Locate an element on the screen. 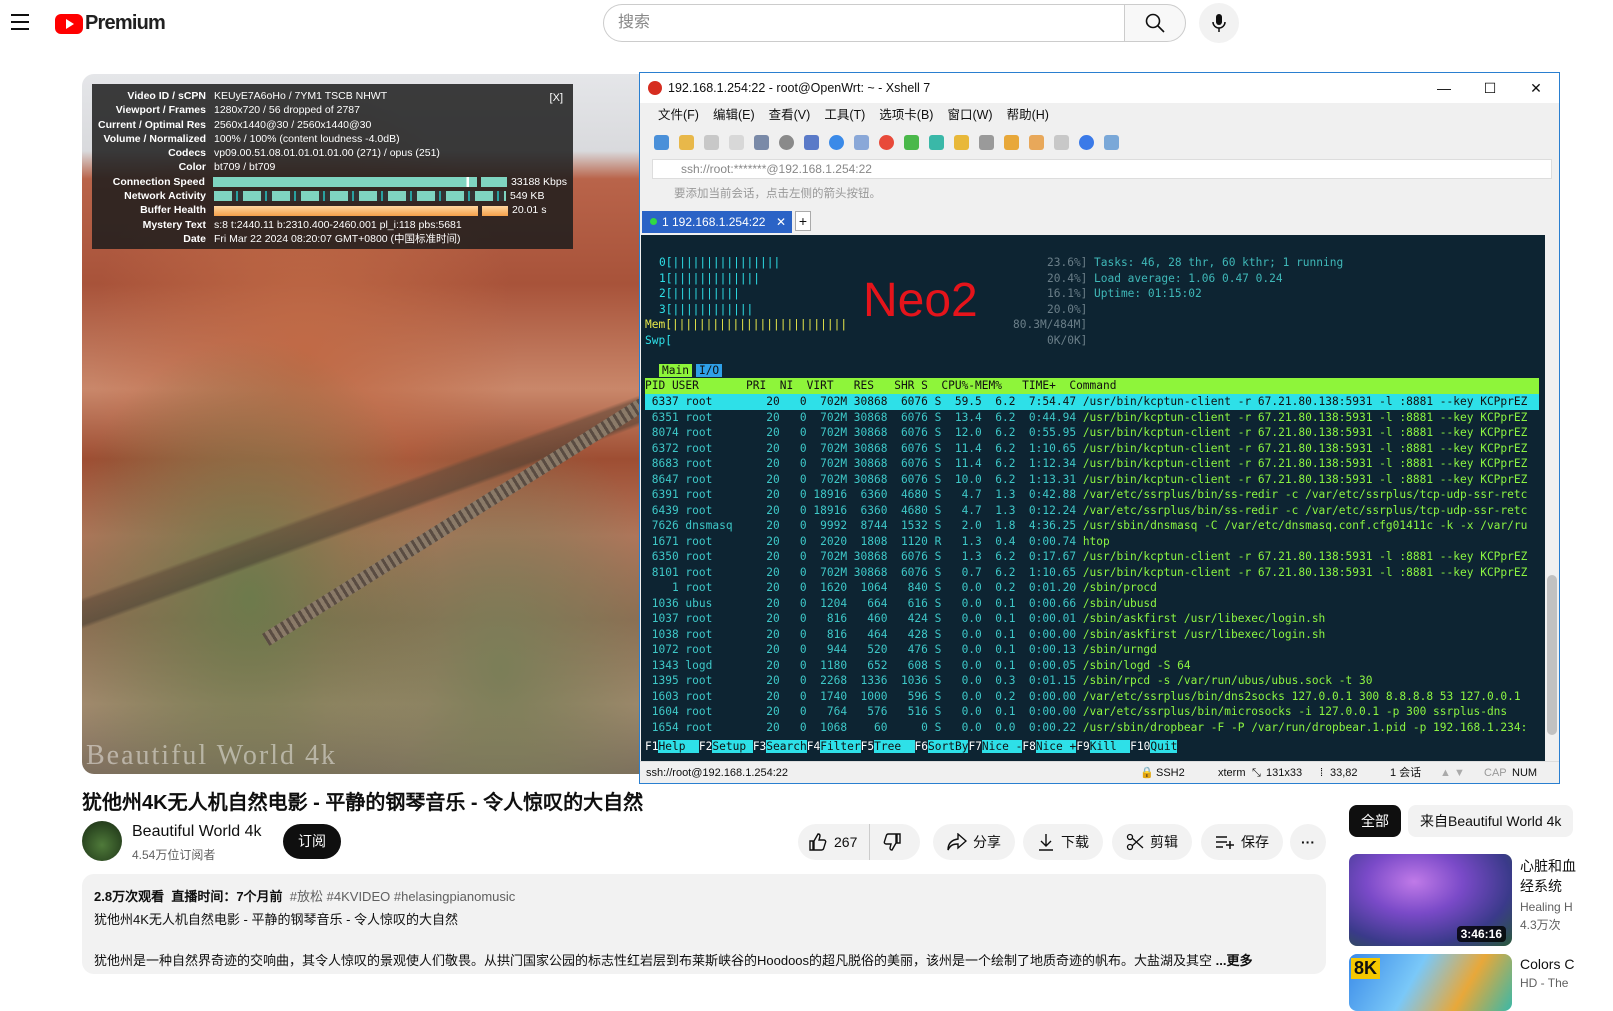 This screenshot has width=1613, height=1011. menu-edit: 编辑(E) is located at coordinates (734, 115).